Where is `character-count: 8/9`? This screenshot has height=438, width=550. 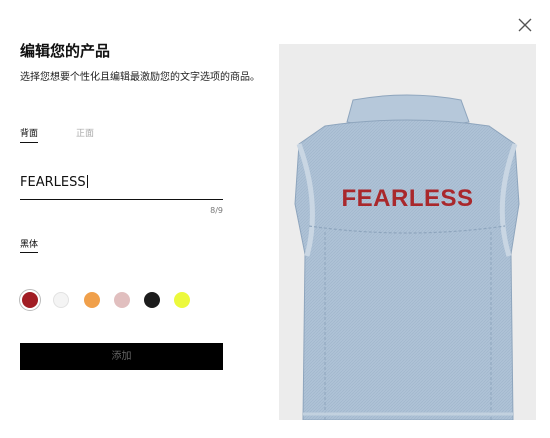 character-count: 8/9 is located at coordinates (216, 210).